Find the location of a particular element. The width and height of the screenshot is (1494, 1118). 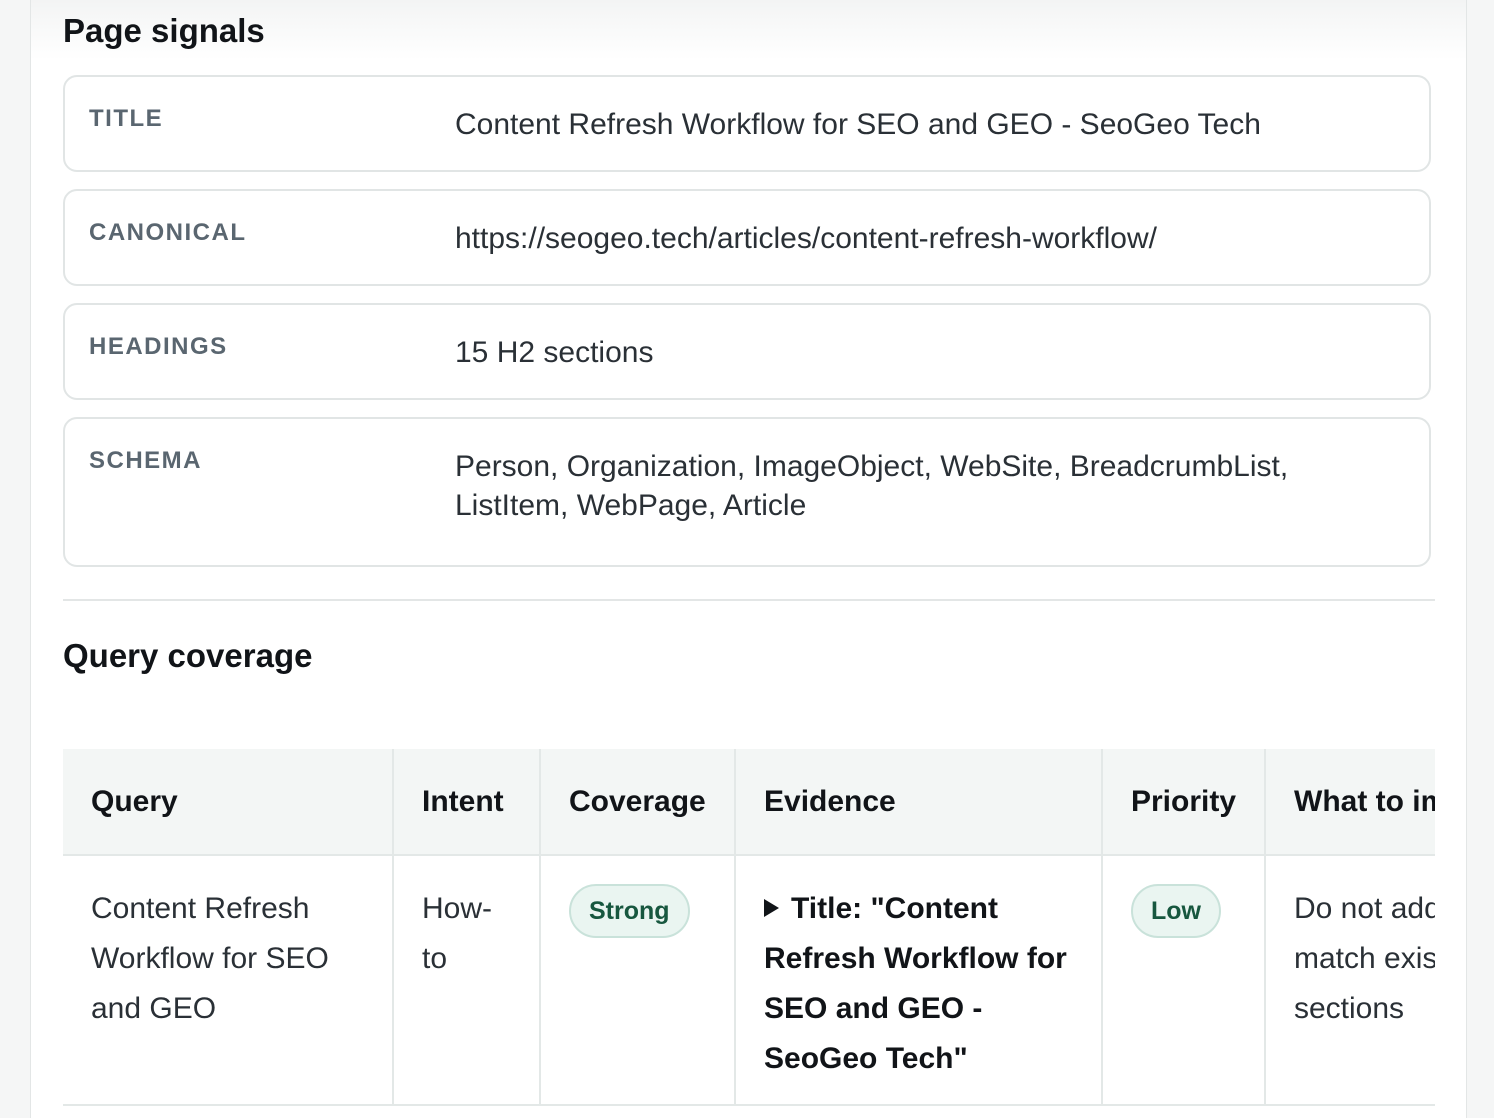

signal-label: CANONICAL is located at coordinates (168, 232).